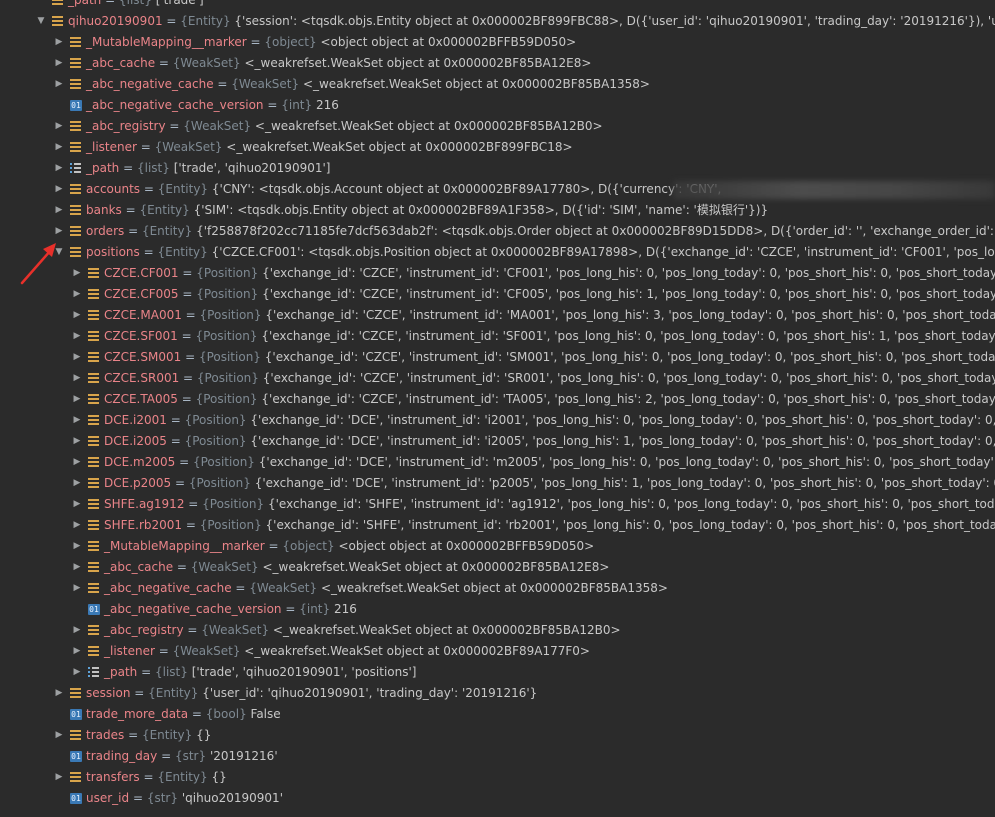  What do you see at coordinates (142, 378) in the screenshot?
I see `variable-name: CZCE.SR001` at bounding box center [142, 378].